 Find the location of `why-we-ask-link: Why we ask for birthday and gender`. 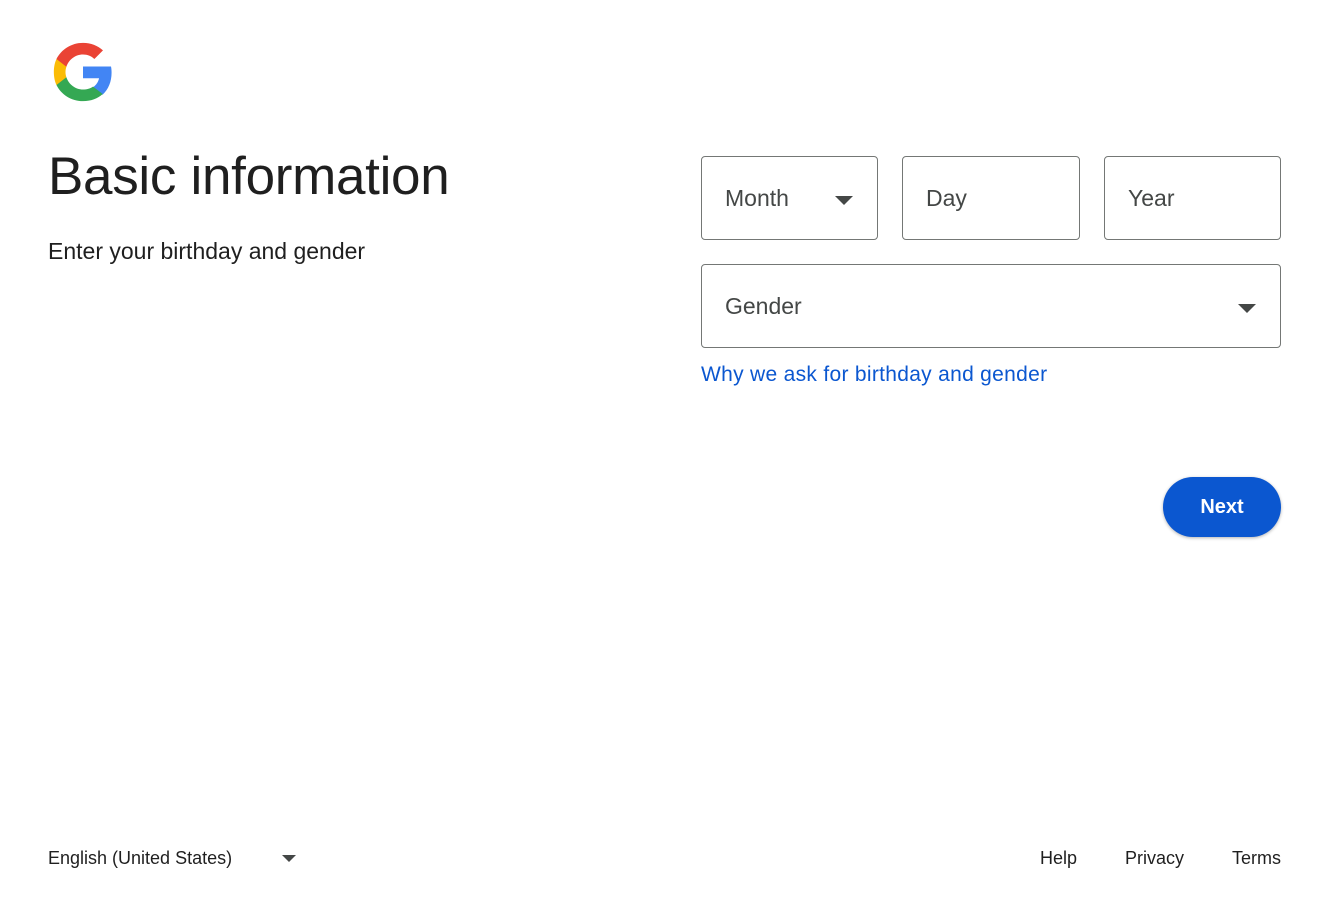

why-we-ask-link: Why we ask for birthday and gender is located at coordinates (874, 375).